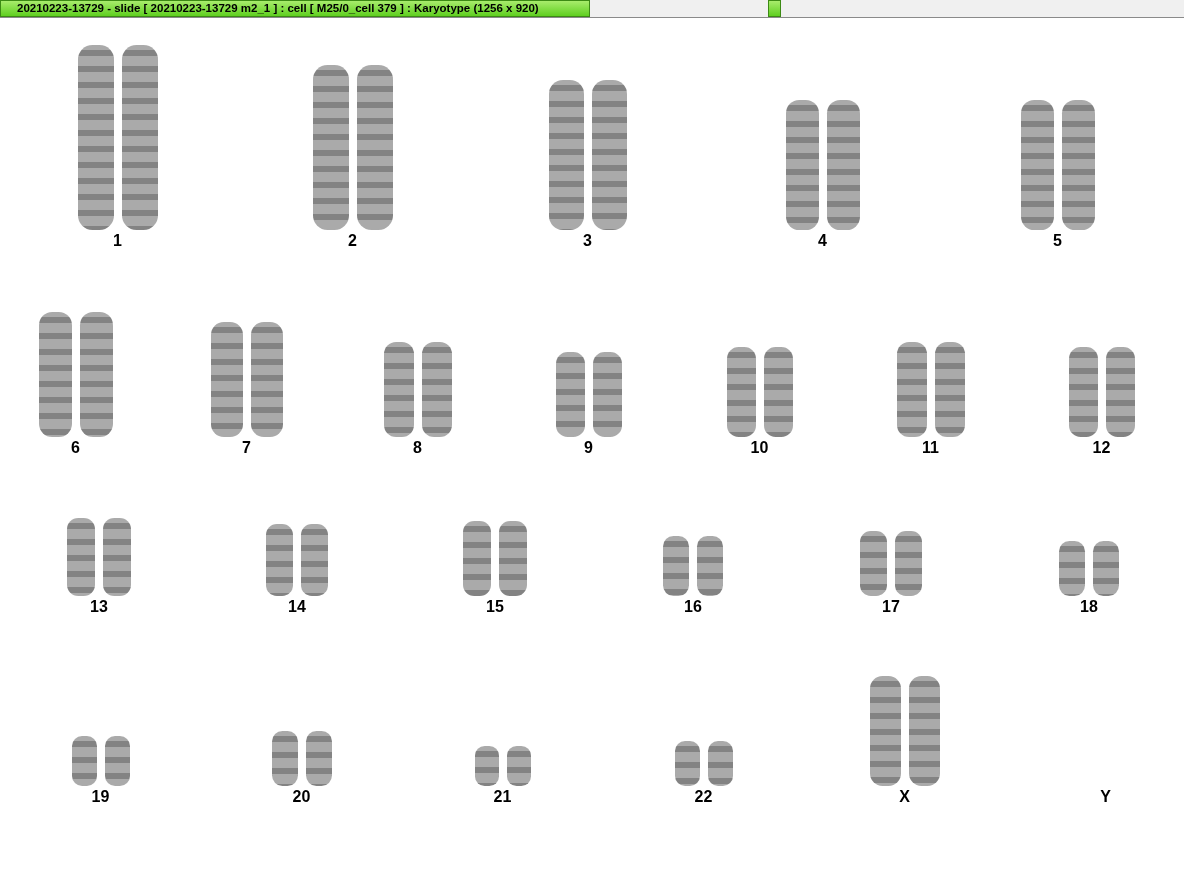 The width and height of the screenshot is (1184, 879). What do you see at coordinates (822, 241) in the screenshot?
I see `chromosome-label: 4` at bounding box center [822, 241].